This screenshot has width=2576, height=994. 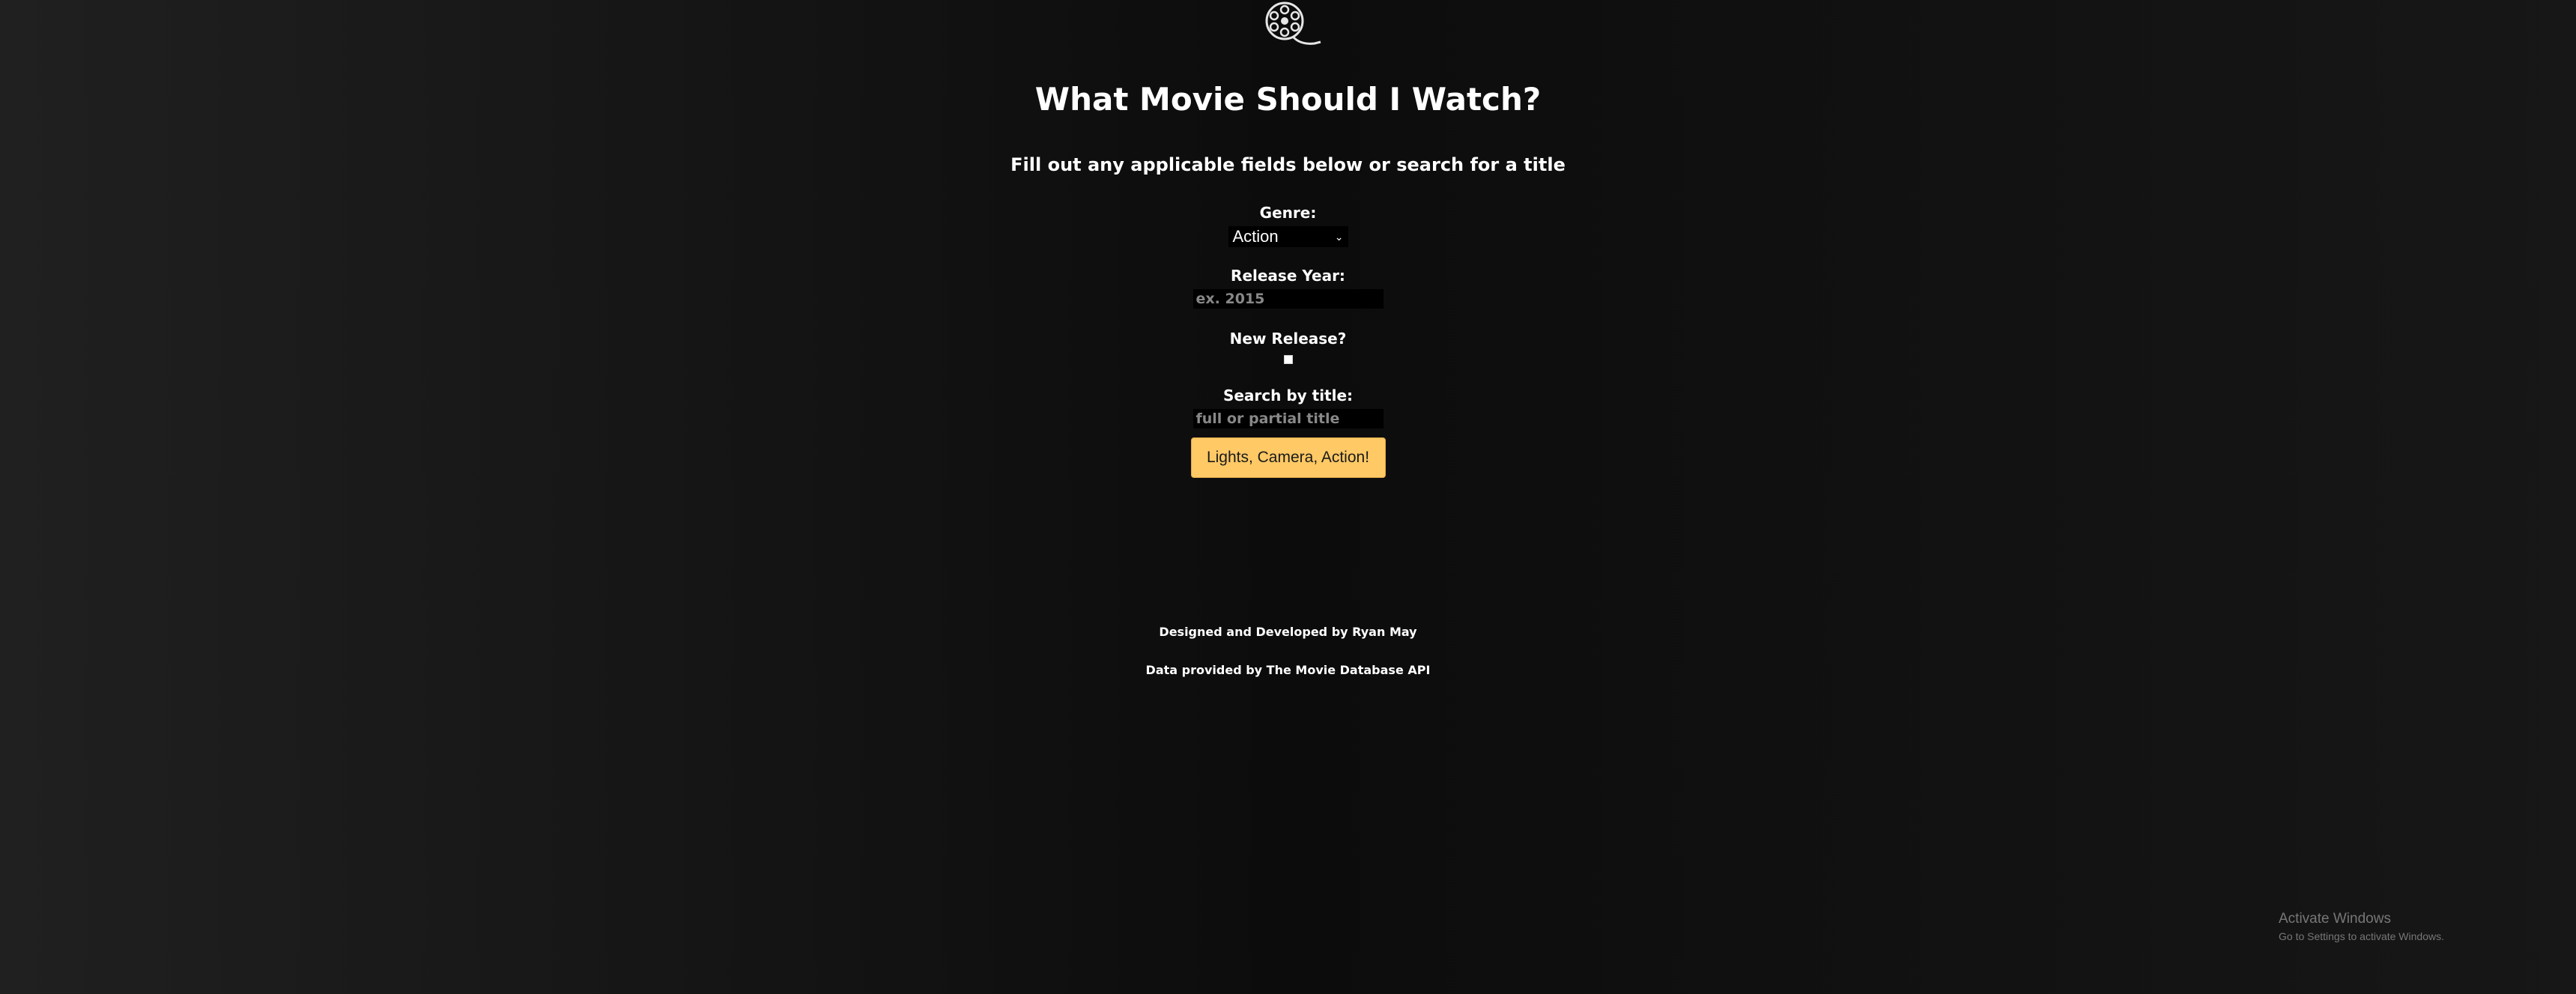 What do you see at coordinates (1288, 99) in the screenshot?
I see `page-title: What Movie Should I Watch?` at bounding box center [1288, 99].